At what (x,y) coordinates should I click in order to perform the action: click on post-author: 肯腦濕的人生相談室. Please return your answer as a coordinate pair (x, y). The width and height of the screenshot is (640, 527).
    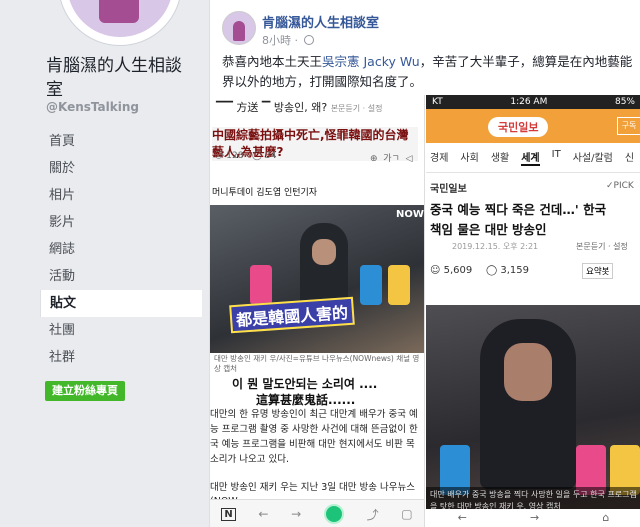
    Looking at the image, I should click on (320, 21).